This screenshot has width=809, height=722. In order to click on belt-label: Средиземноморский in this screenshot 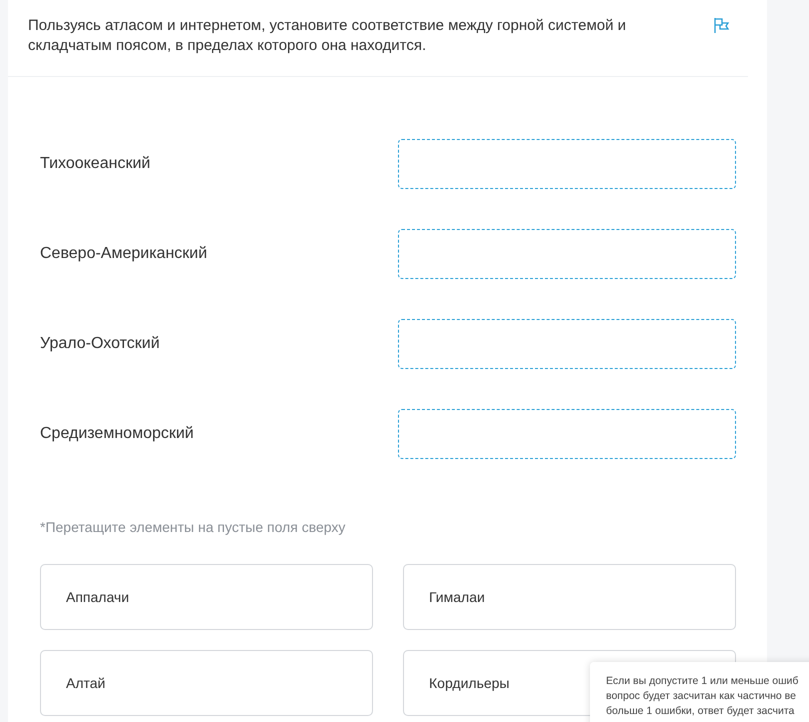, I will do `click(117, 434)`.